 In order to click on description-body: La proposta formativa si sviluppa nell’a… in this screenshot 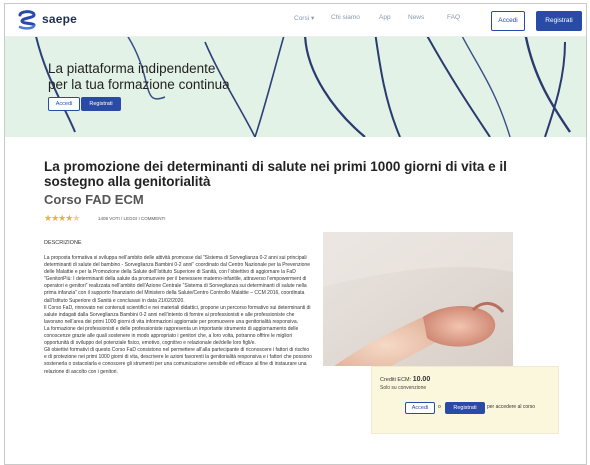, I will do `click(178, 315)`.